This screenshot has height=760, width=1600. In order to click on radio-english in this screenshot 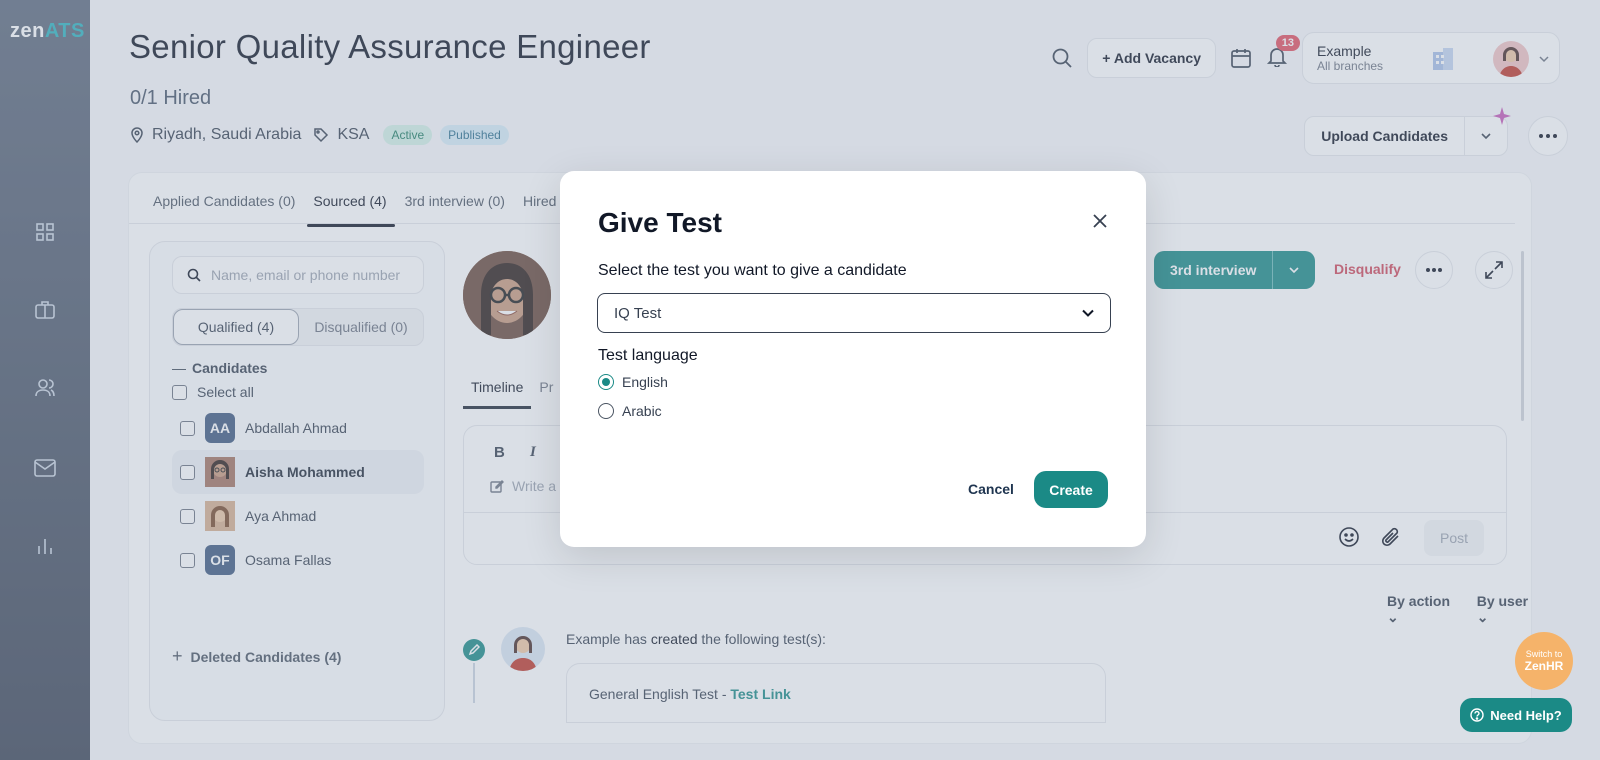, I will do `click(606, 382)`.